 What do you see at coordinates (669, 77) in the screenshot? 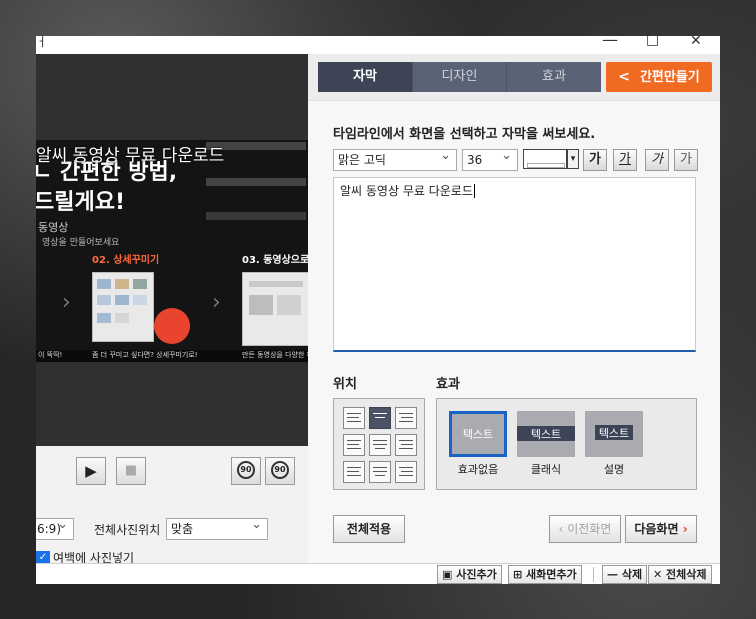
I see `quick-make-label: 간편만들기` at bounding box center [669, 77].